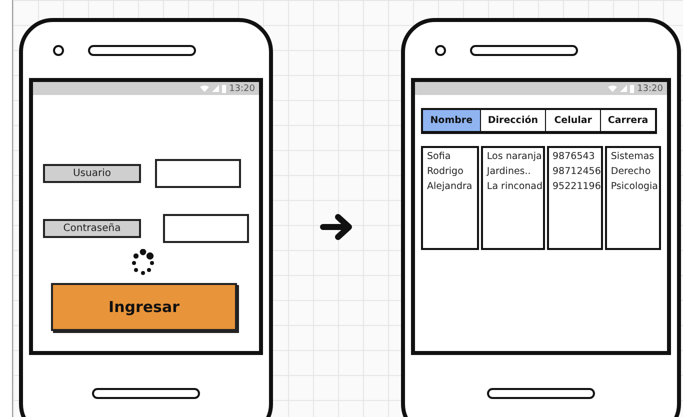 The height and width of the screenshot is (417, 683). Describe the element at coordinates (143, 263) in the screenshot. I see `spinner-icon` at that location.